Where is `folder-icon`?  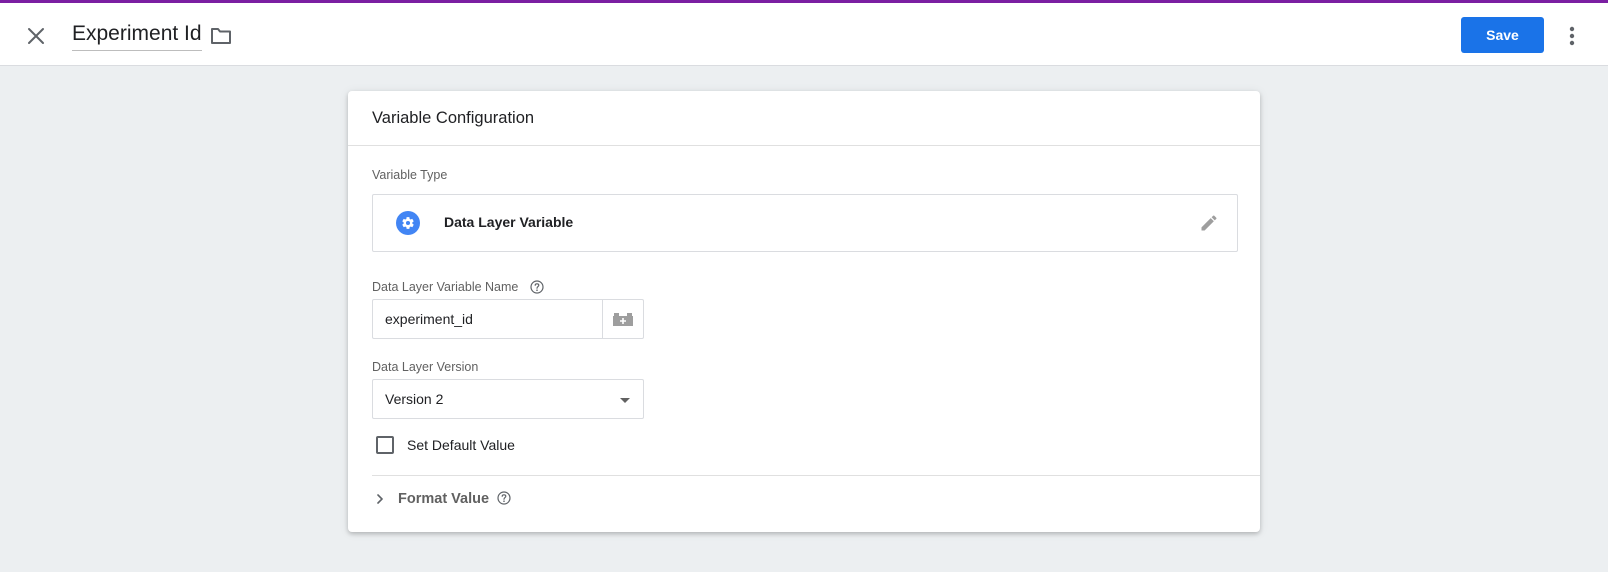 folder-icon is located at coordinates (221, 36).